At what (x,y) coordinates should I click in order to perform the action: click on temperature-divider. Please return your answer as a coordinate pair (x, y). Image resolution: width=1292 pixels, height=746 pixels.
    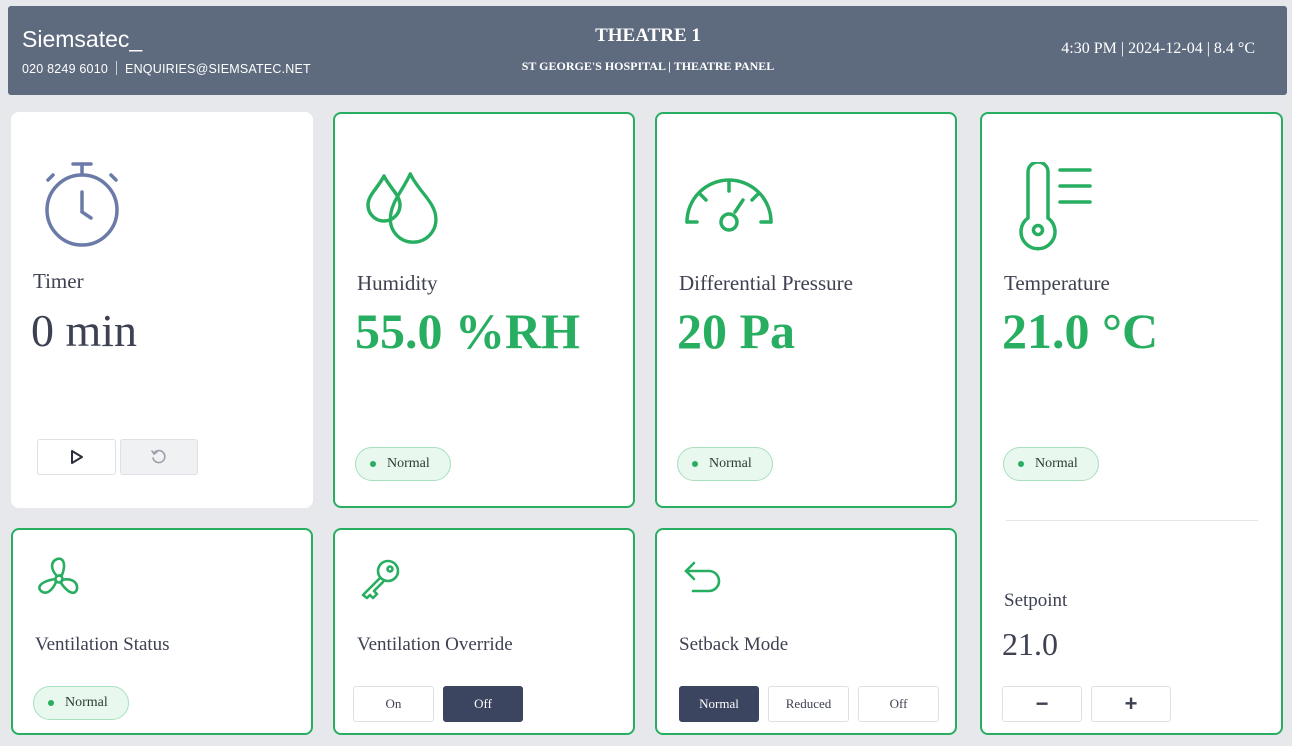
    Looking at the image, I should click on (1132, 520).